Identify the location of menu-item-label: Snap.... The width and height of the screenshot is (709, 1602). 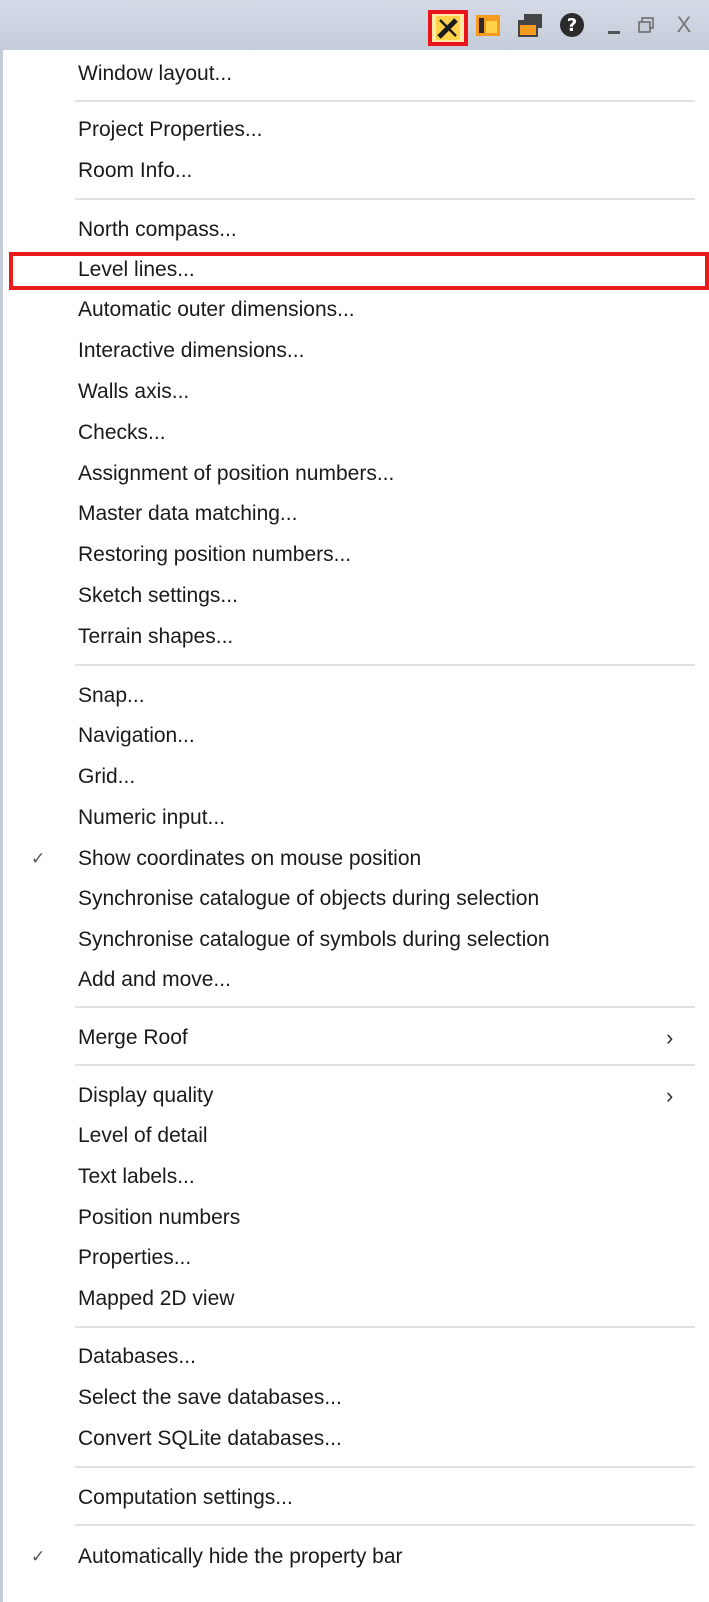
(111, 695).